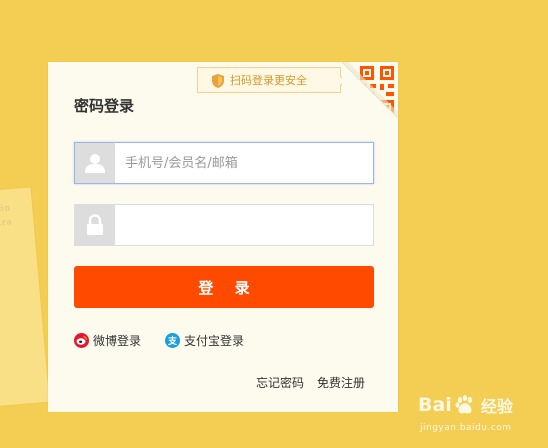 The image size is (548, 448). Describe the element at coordinates (214, 341) in the screenshot. I see `alipay-login-label: 支付宝登录` at that location.